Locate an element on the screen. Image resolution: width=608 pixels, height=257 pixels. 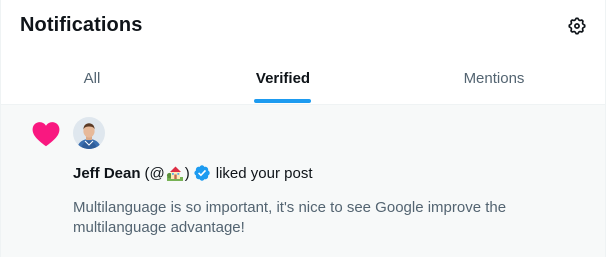
avatar is located at coordinates (89, 133).